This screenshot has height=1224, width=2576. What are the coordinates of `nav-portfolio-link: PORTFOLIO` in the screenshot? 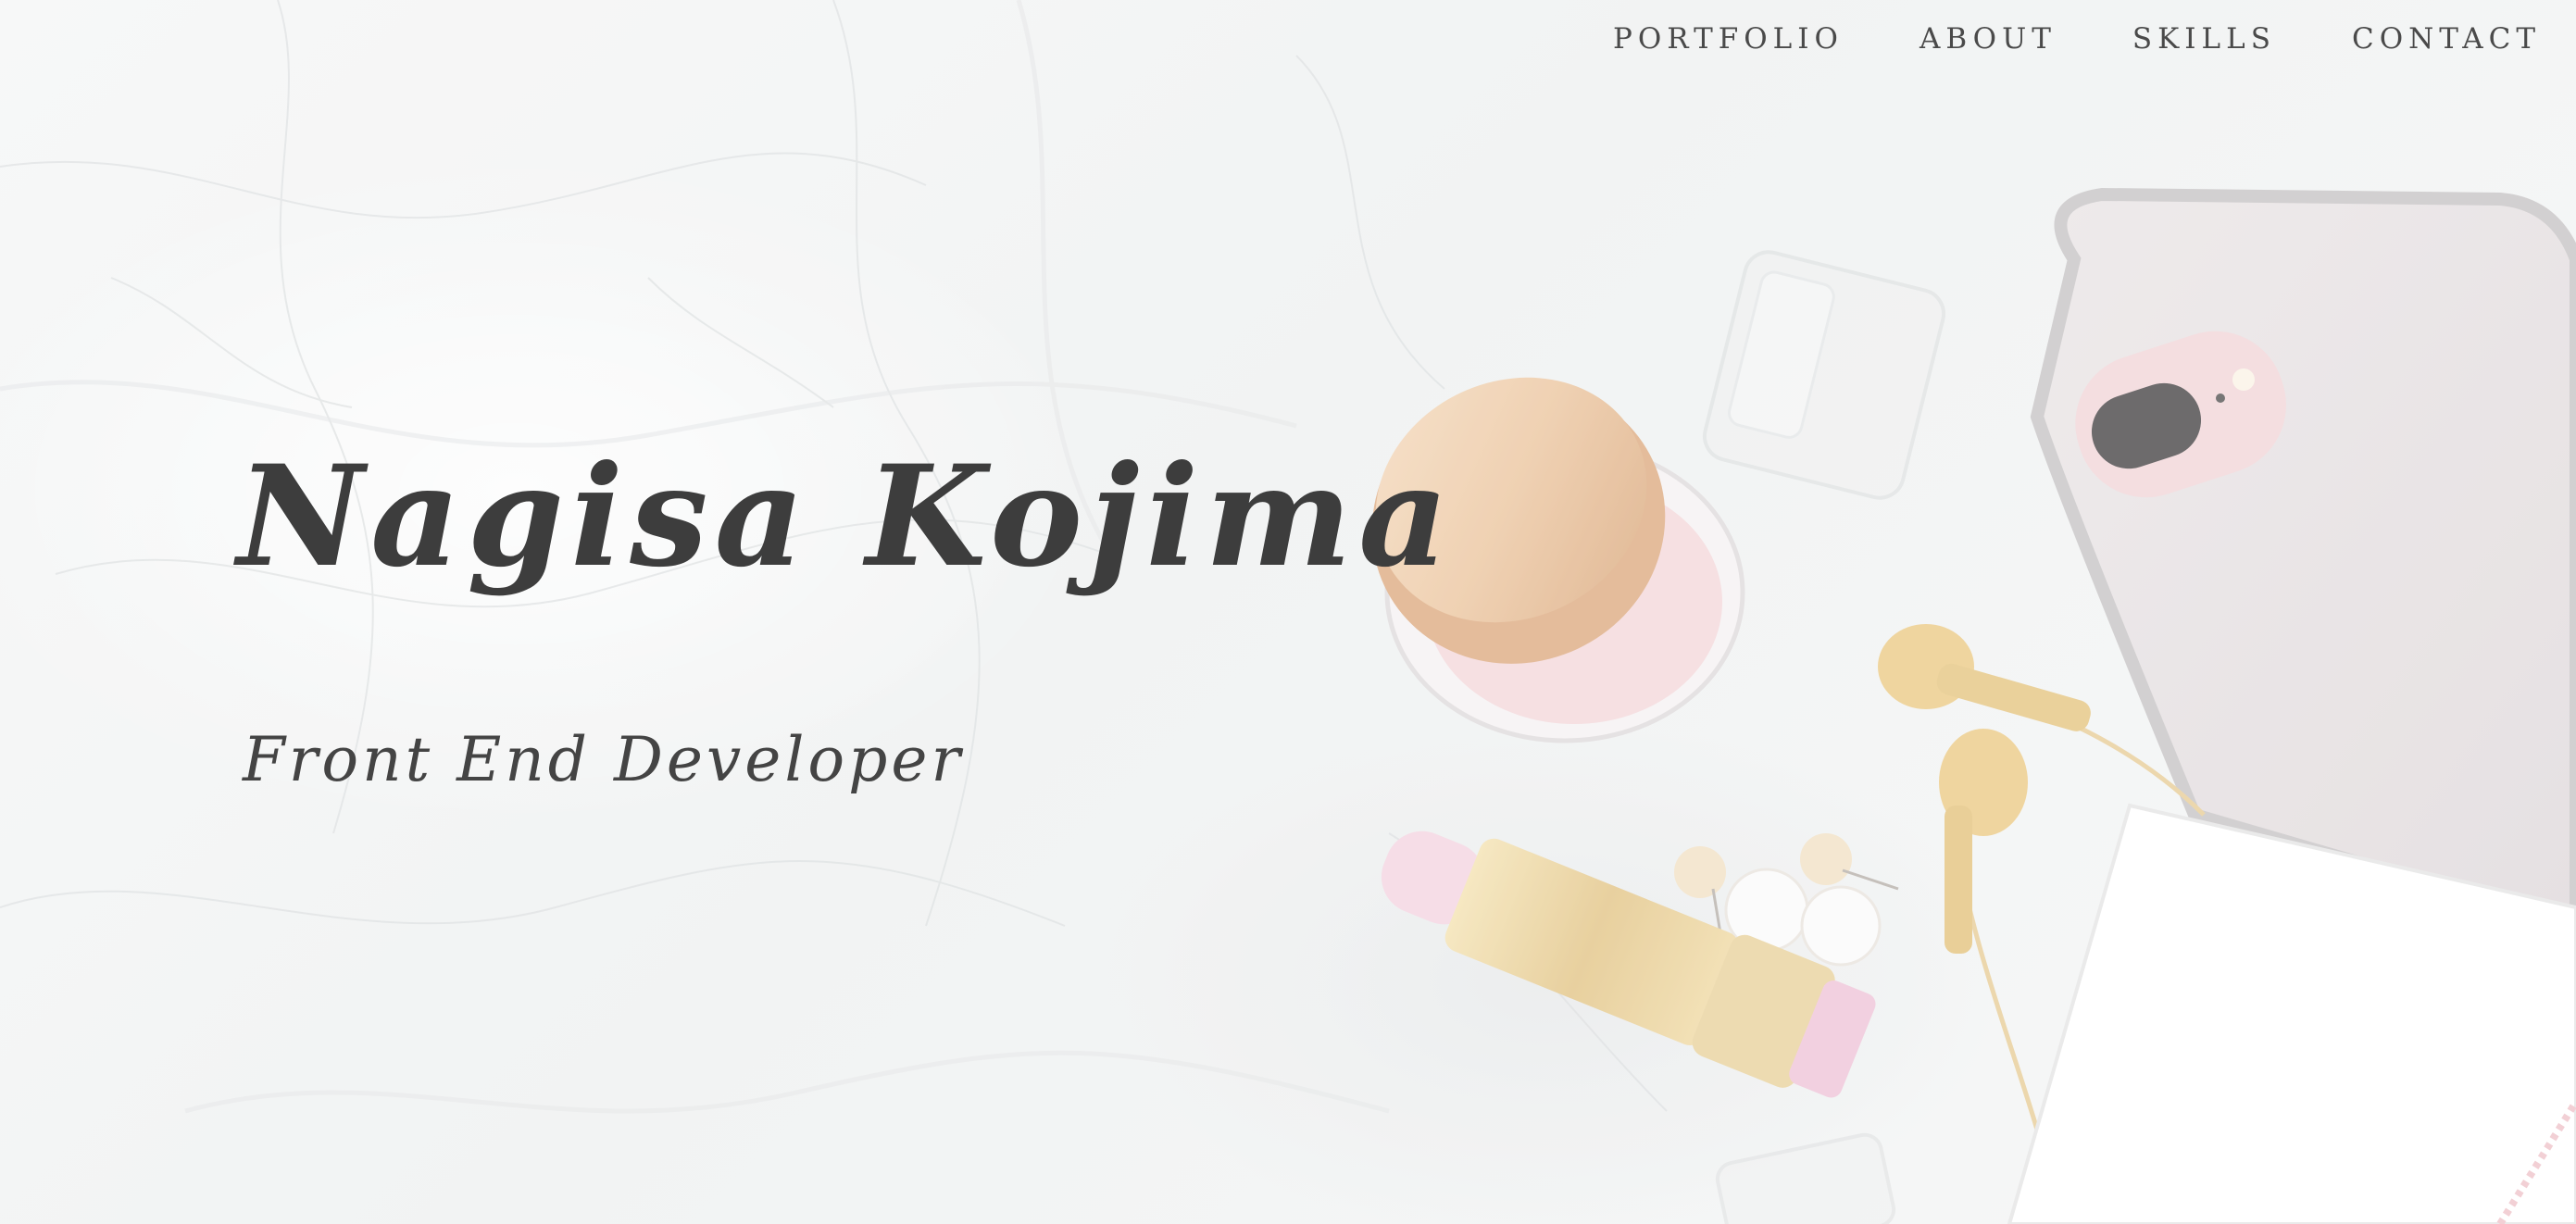 It's located at (1728, 39).